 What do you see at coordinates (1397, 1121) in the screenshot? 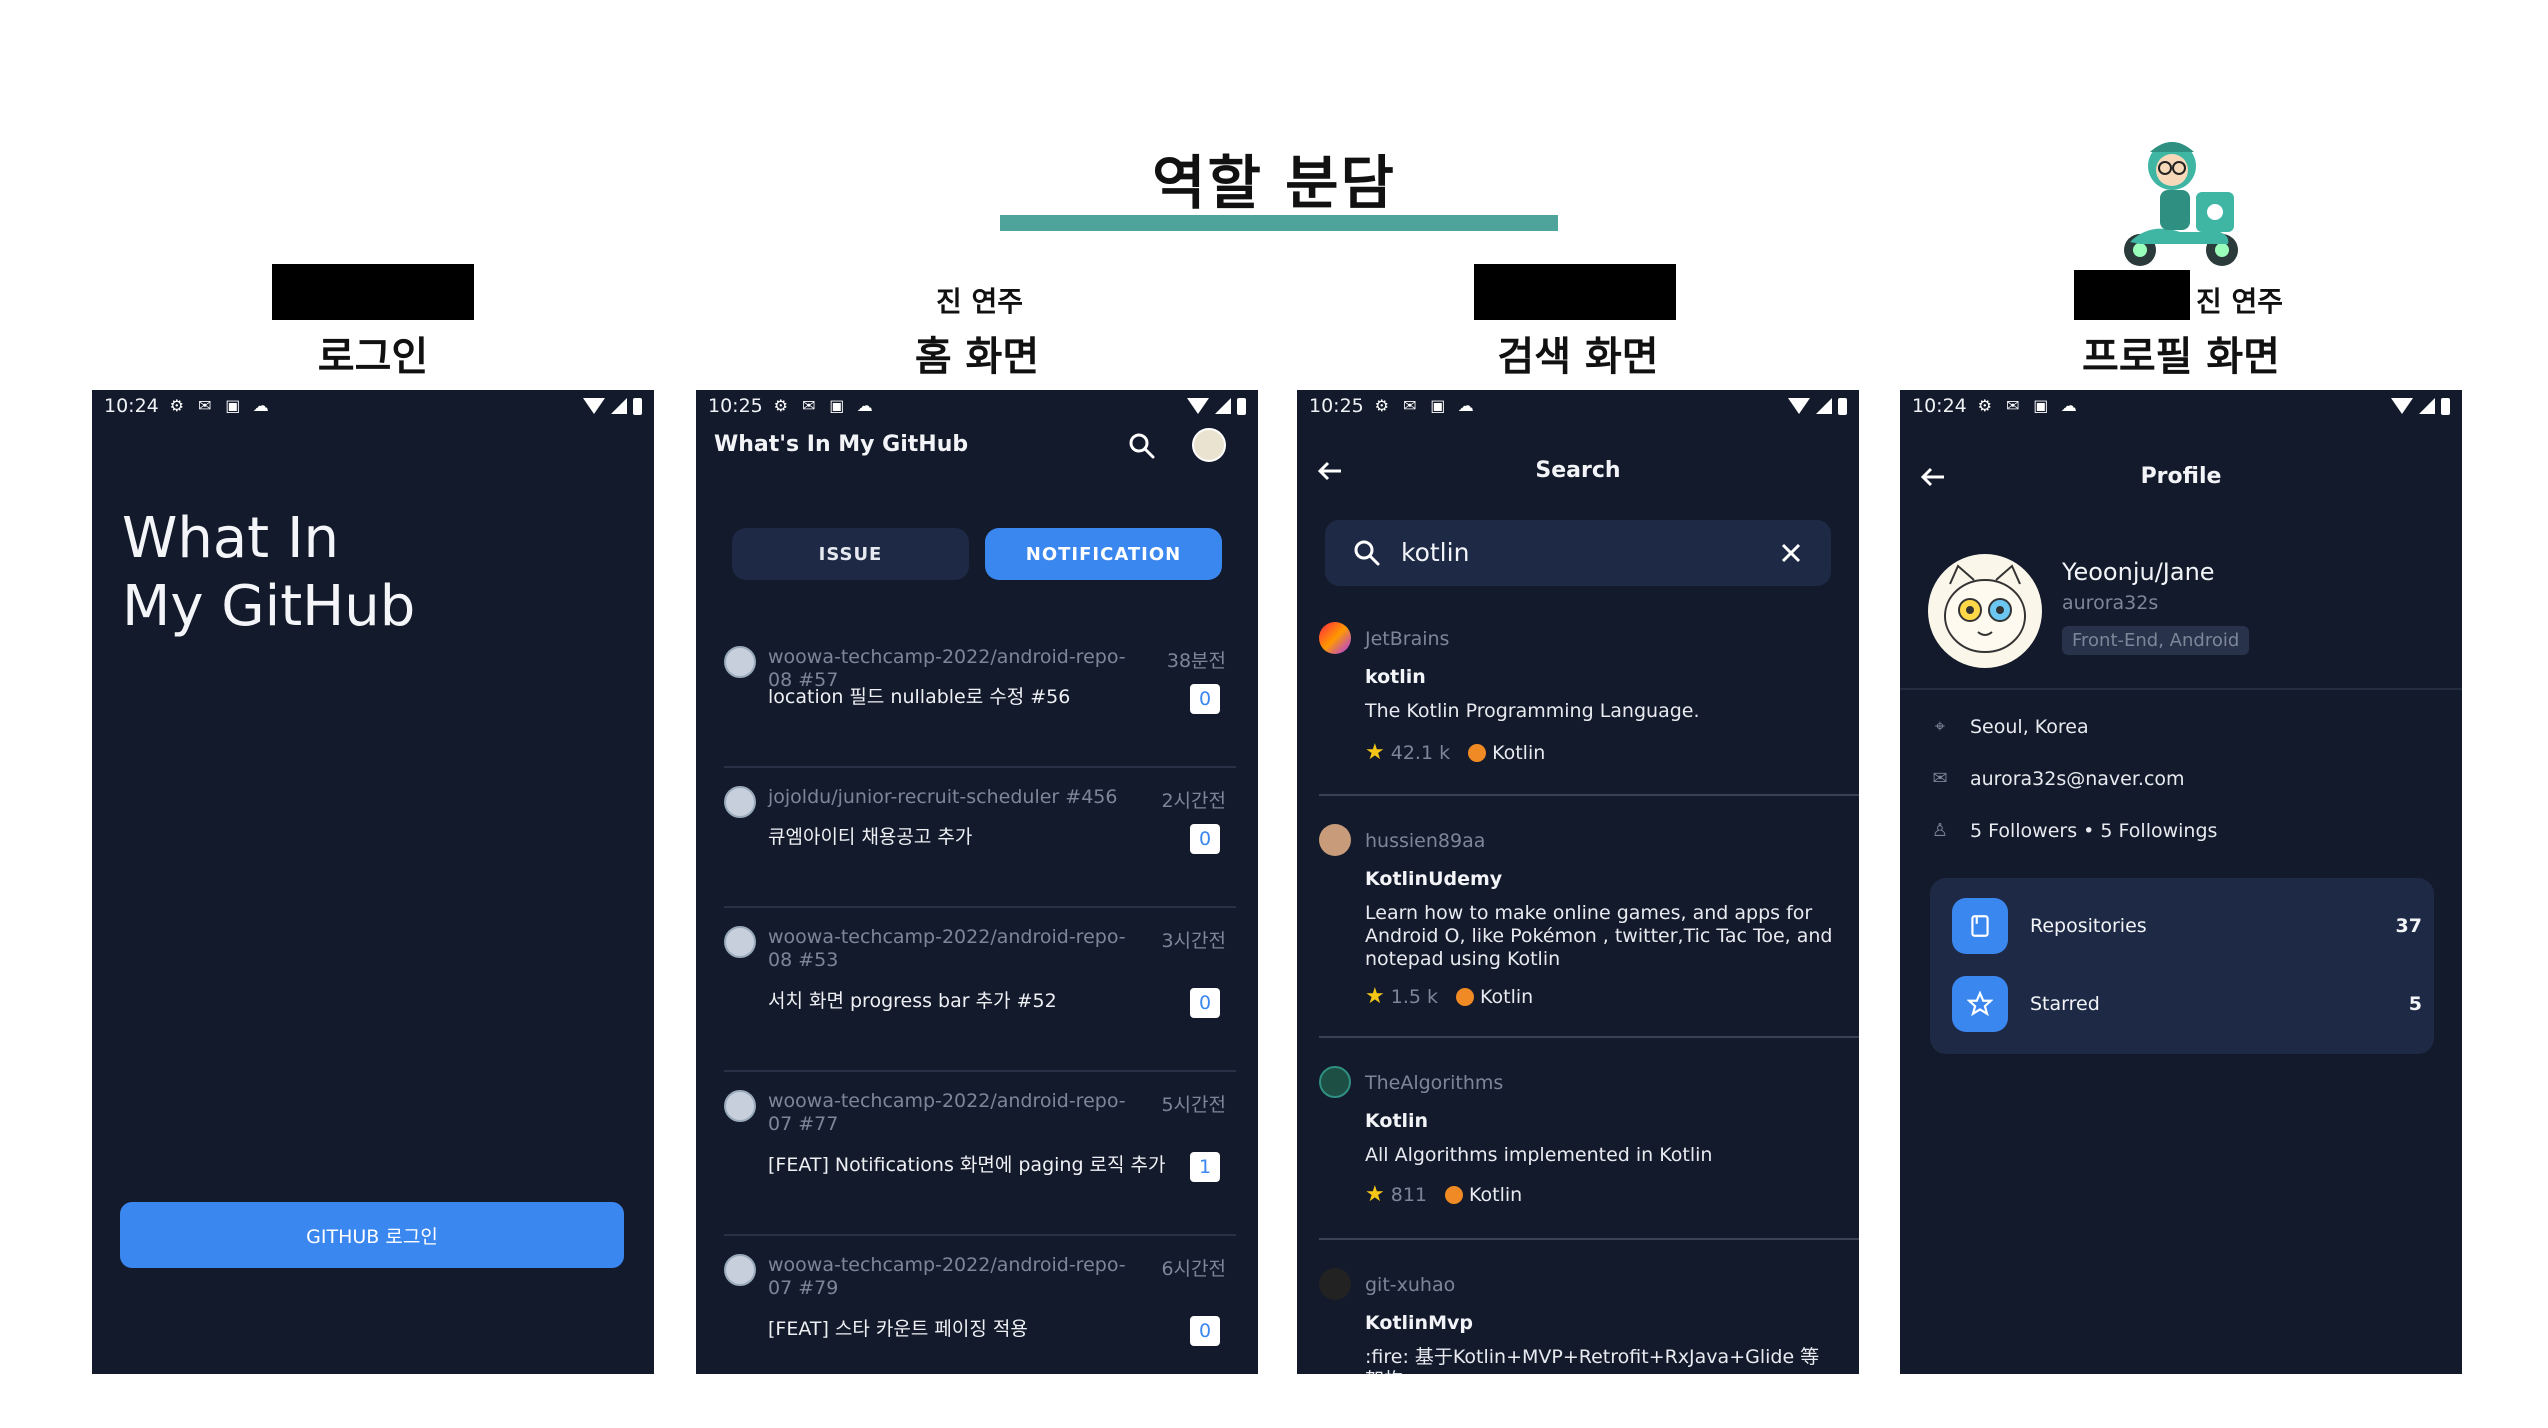
I see `repo-name: Kotlin` at bounding box center [1397, 1121].